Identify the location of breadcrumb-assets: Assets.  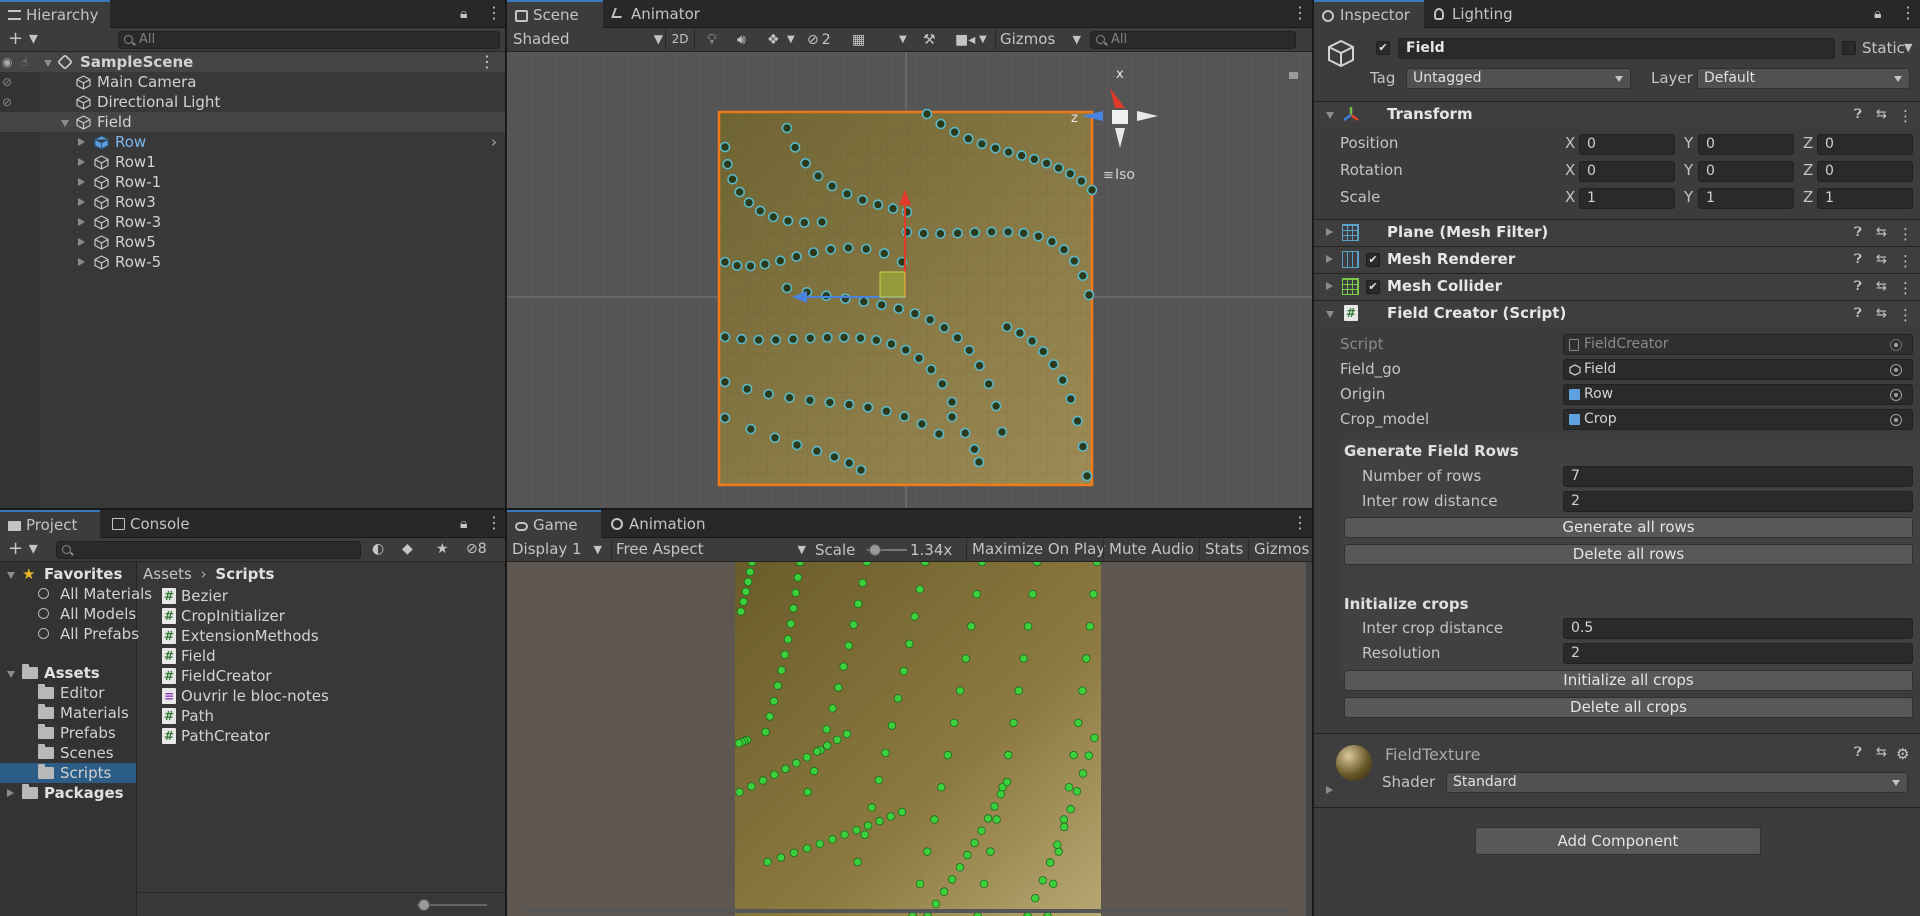
(167, 574).